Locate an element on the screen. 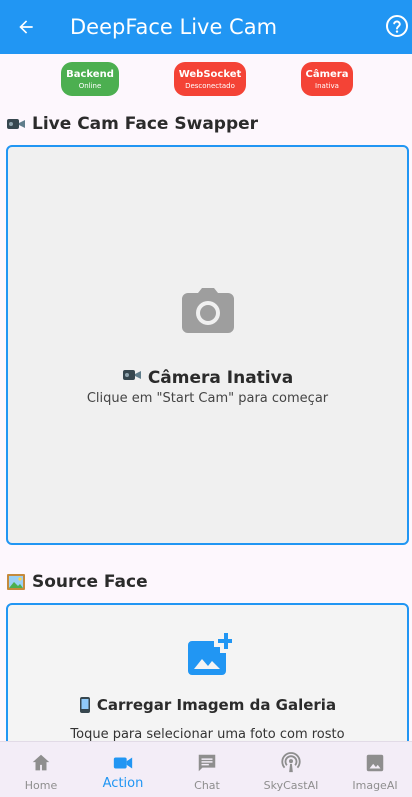 The height and width of the screenshot is (797, 412). upload-hint: Toque para selecionar uma foto com rosto is located at coordinates (207, 734).